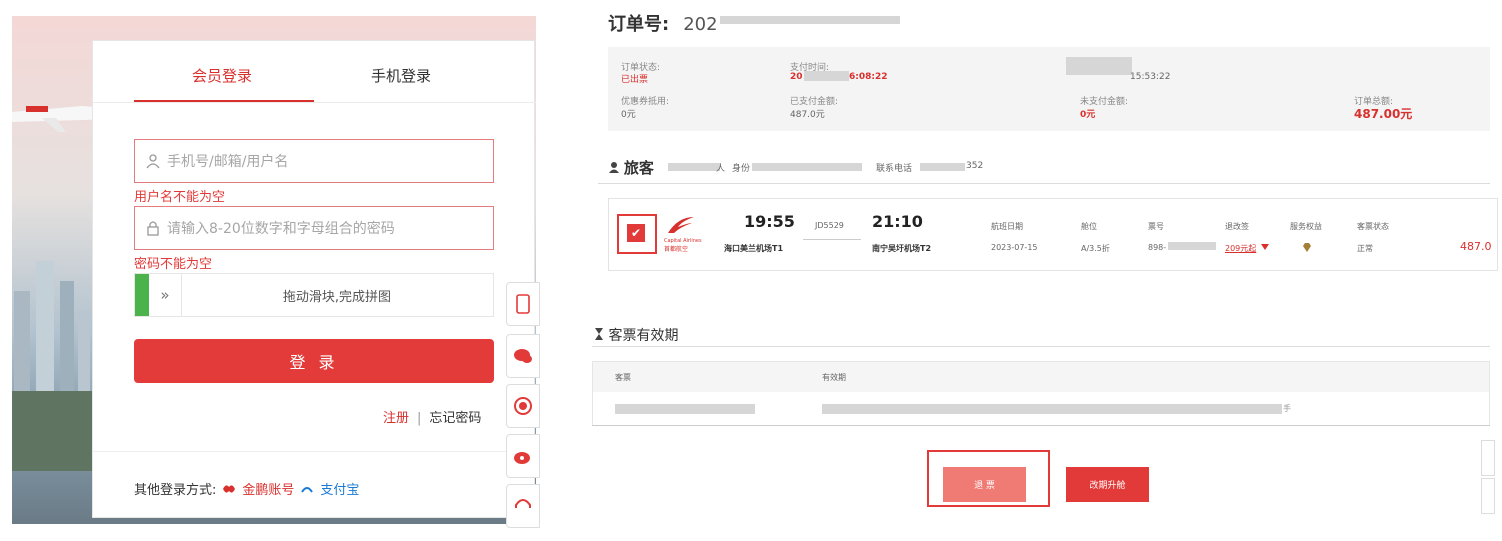 This screenshot has width=1502, height=541. I want to click on slider-progress, so click(142, 295).